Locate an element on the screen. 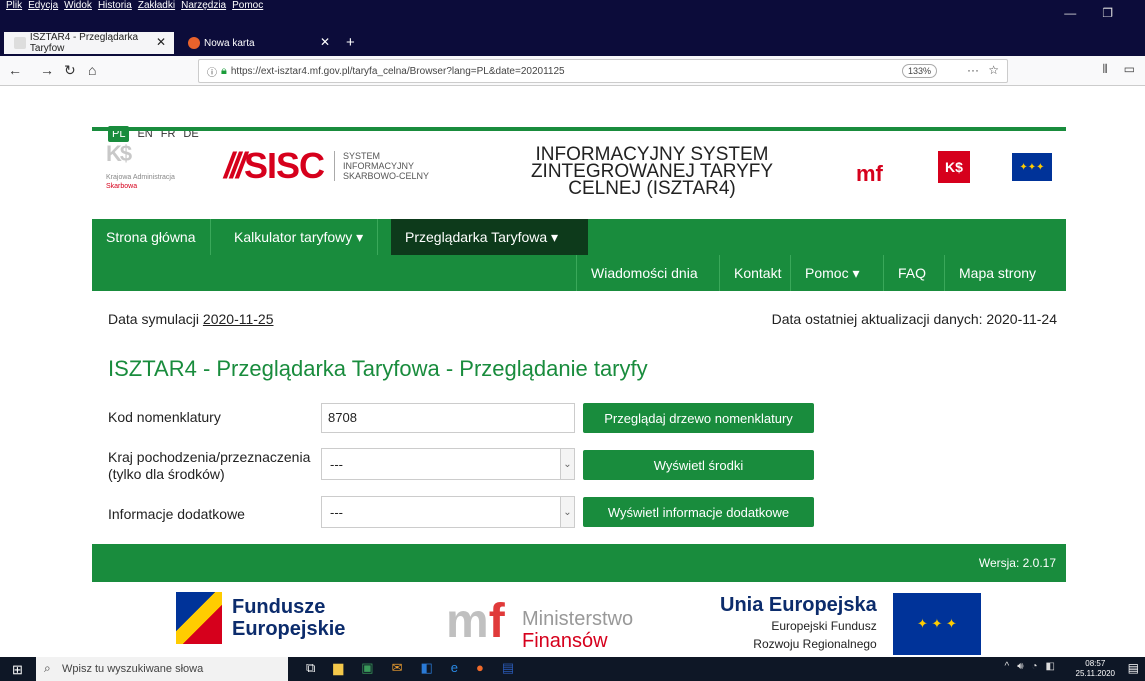 This screenshot has width=1145, height=681. nav-daily-news: Wiadomości dnia is located at coordinates (644, 273).